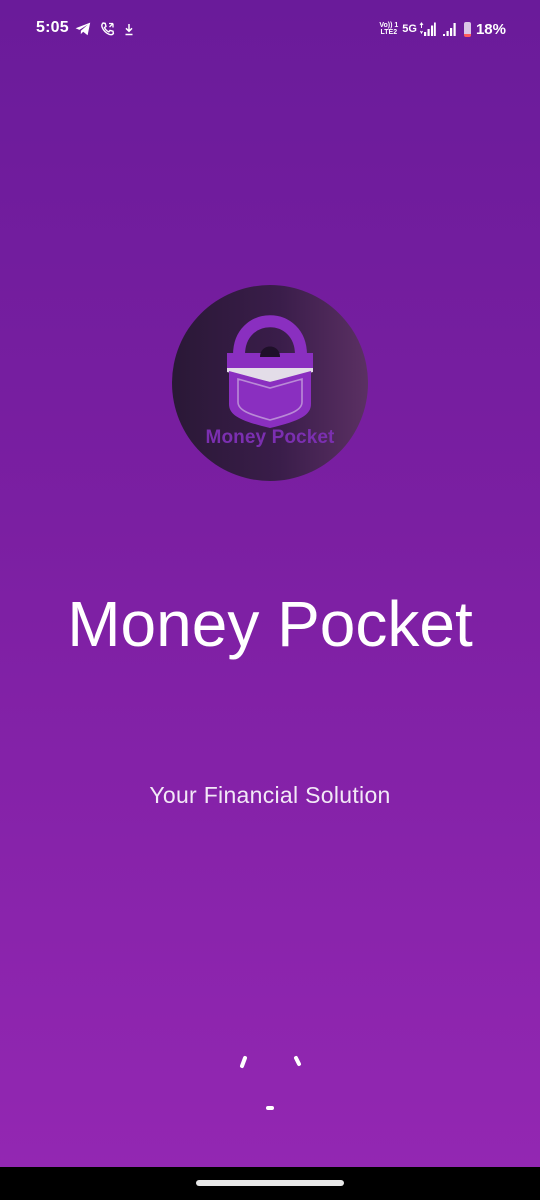 This screenshot has height=1200, width=540. What do you see at coordinates (467, 29) in the screenshot?
I see `battery-icon` at bounding box center [467, 29].